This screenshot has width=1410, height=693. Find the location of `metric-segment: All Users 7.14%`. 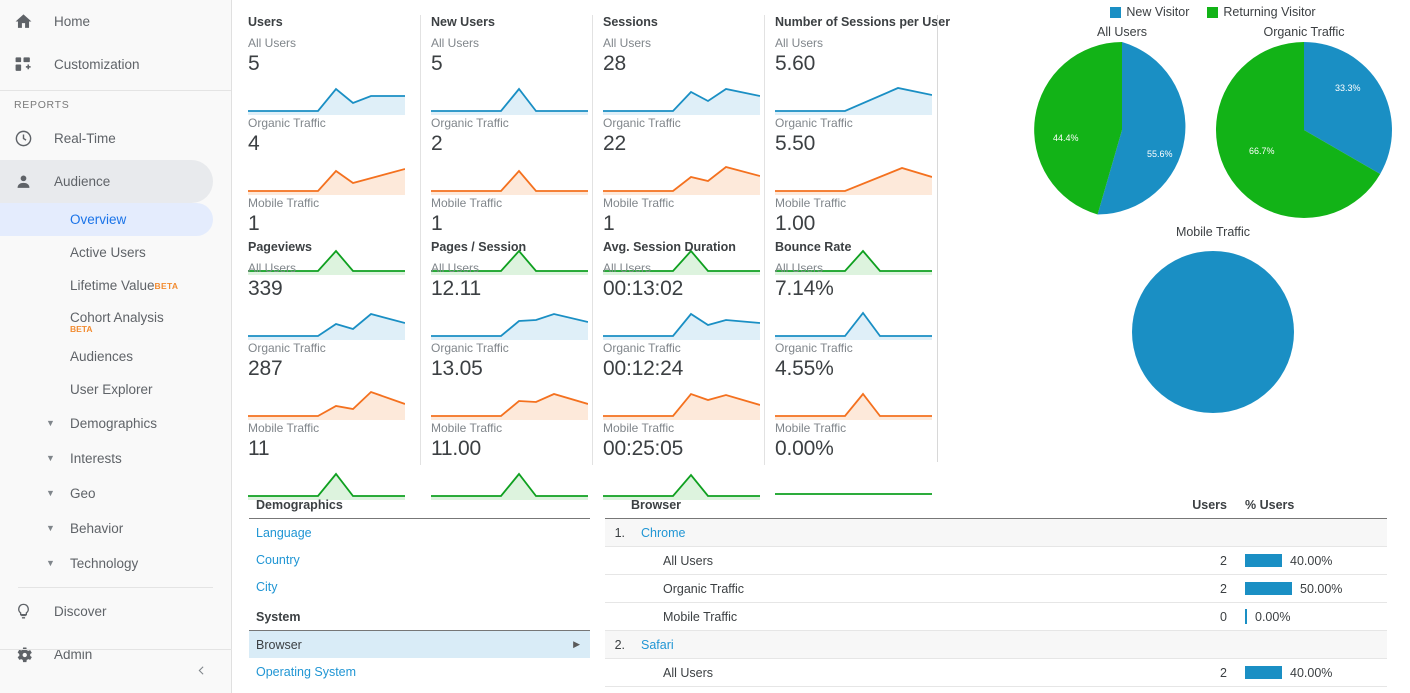

metric-segment: All Users 7.14% is located at coordinates (851, 281).